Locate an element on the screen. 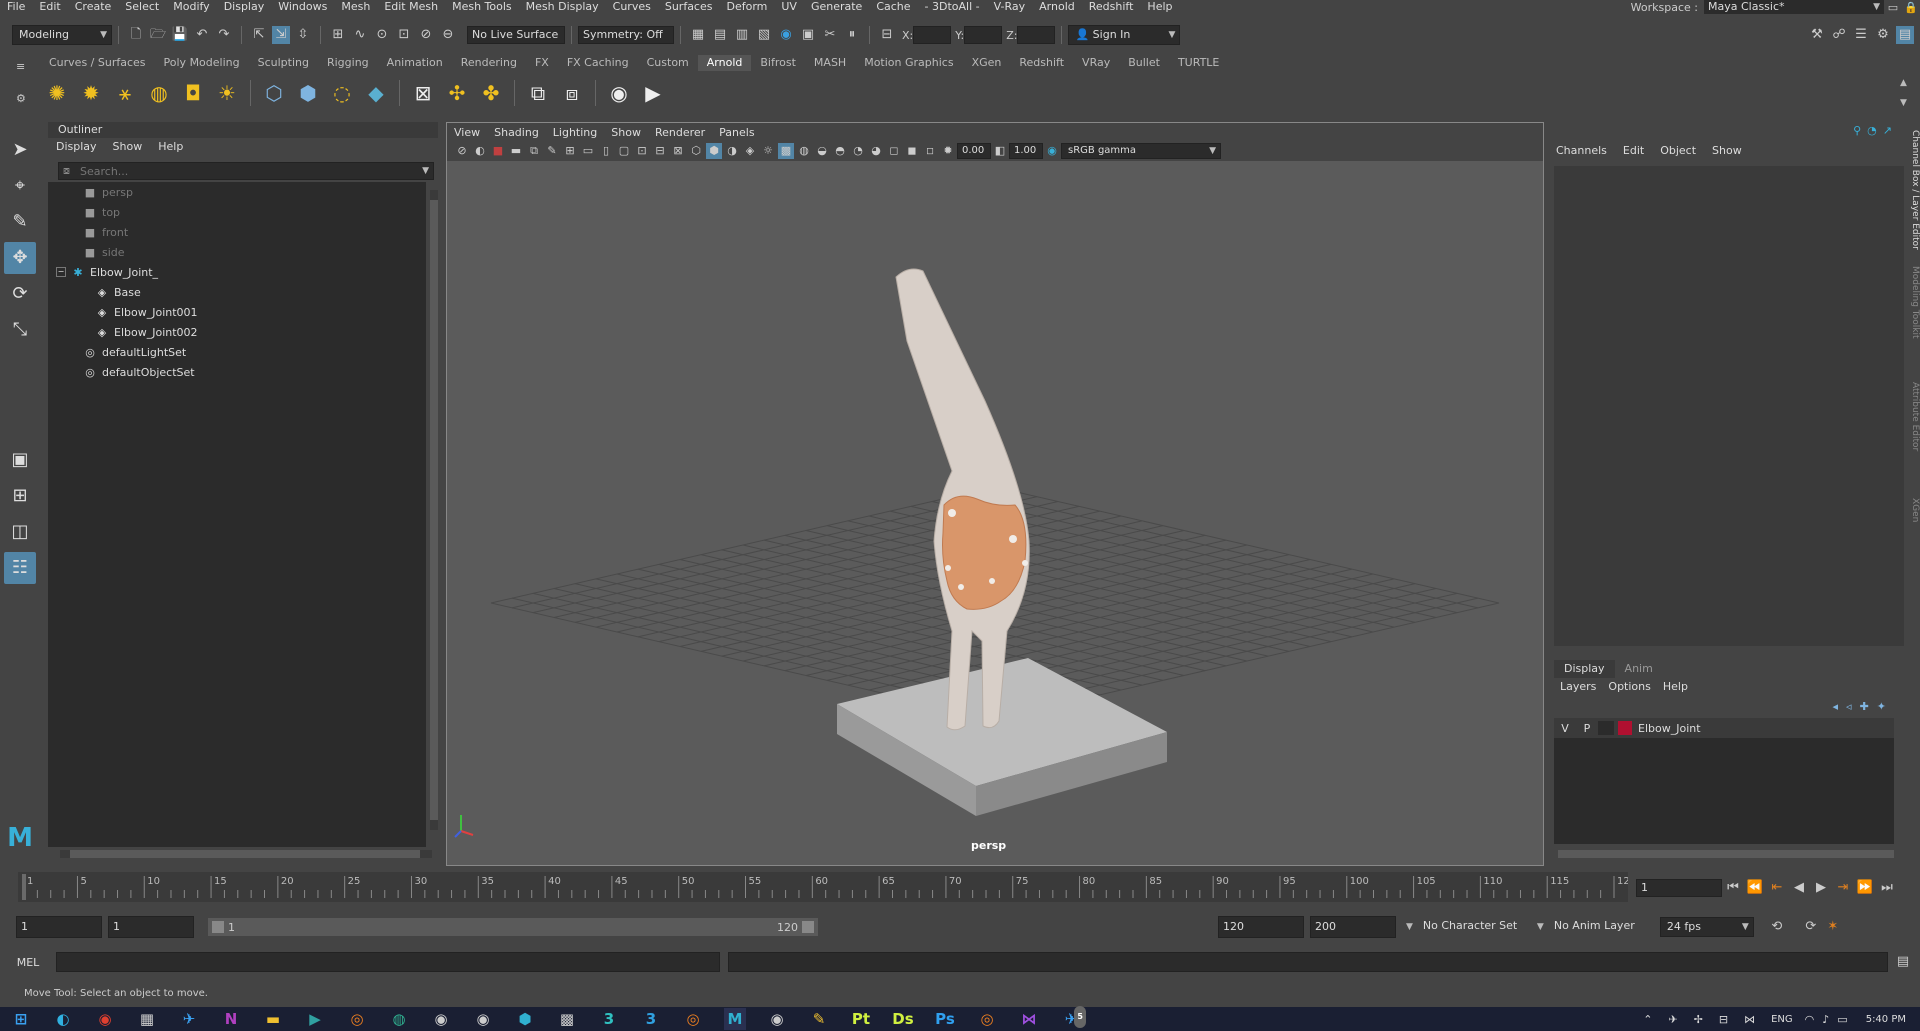 The width and height of the screenshot is (1920, 1031). range-handle-end is located at coordinates (808, 927).